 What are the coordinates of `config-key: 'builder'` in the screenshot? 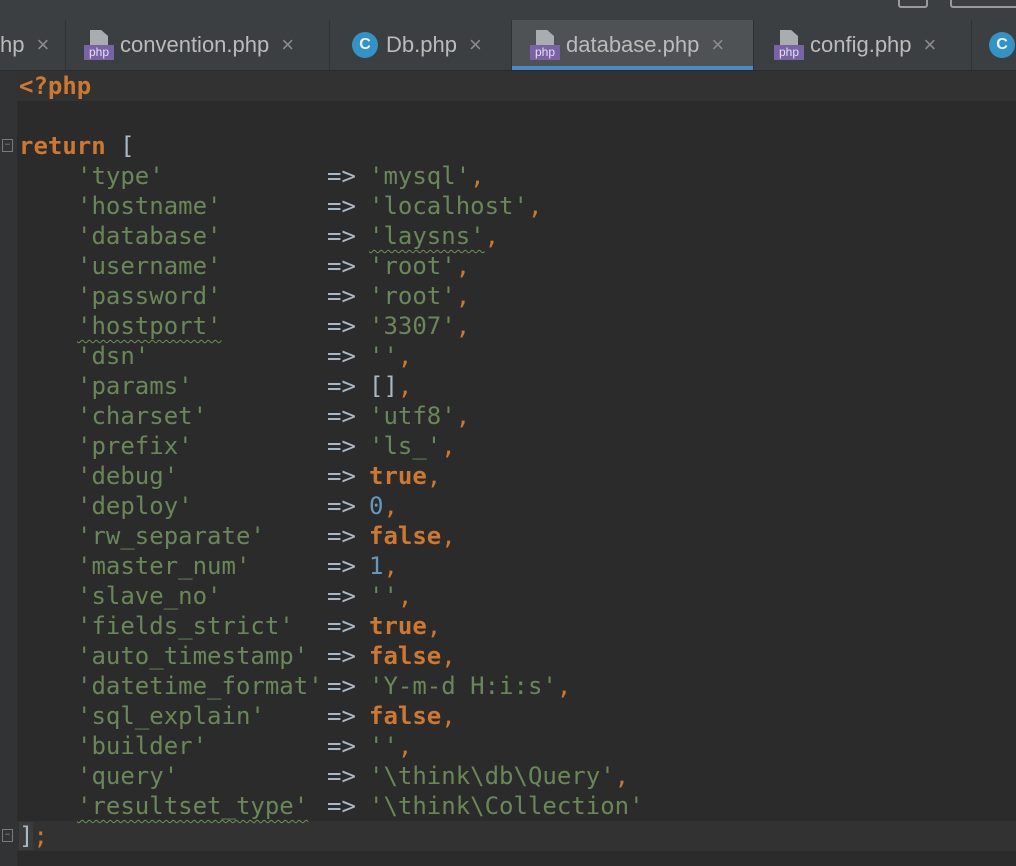 It's located at (142, 746).